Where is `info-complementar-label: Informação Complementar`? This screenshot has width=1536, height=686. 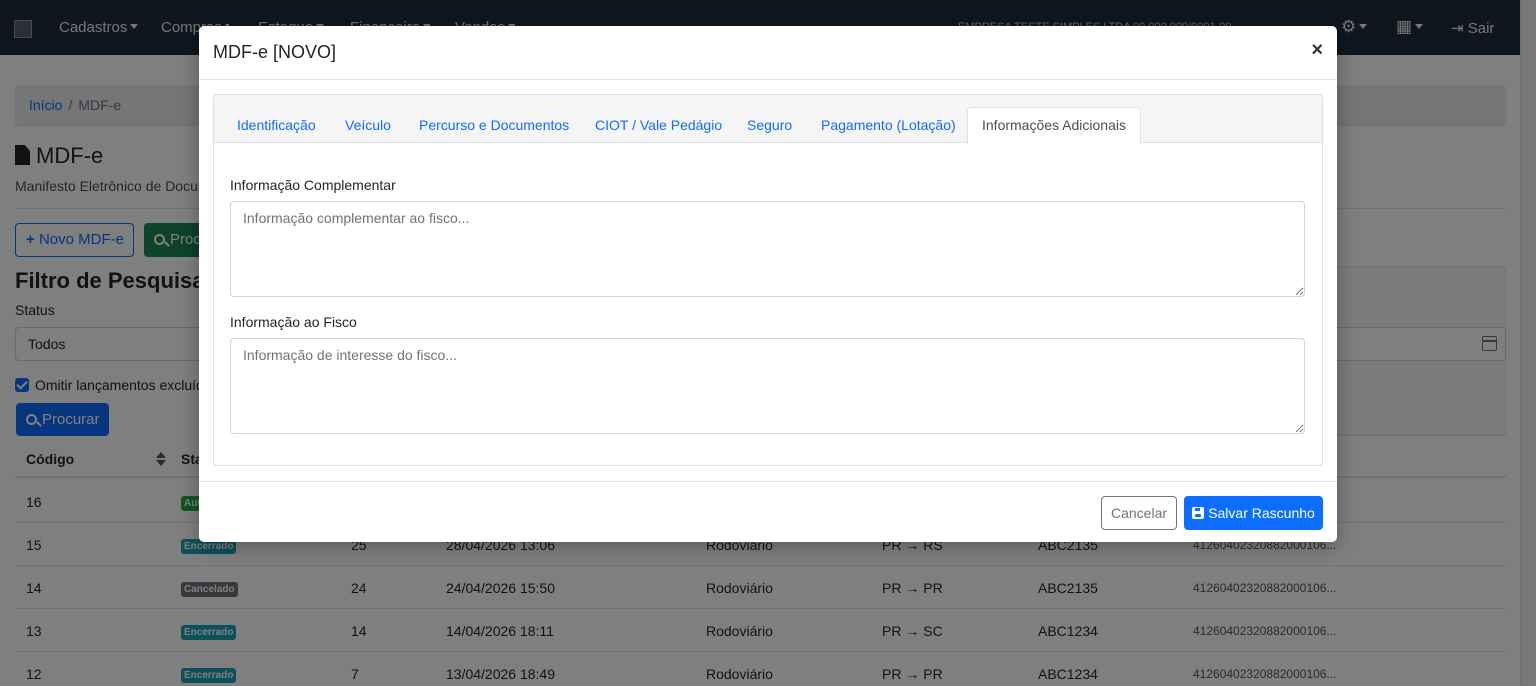 info-complementar-label: Informação Complementar is located at coordinates (313, 185).